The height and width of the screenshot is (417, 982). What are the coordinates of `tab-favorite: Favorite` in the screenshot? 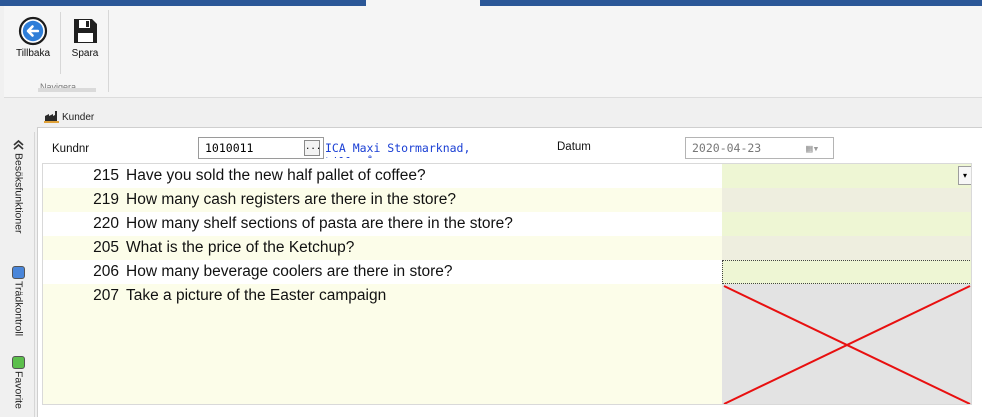 It's located at (18, 382).